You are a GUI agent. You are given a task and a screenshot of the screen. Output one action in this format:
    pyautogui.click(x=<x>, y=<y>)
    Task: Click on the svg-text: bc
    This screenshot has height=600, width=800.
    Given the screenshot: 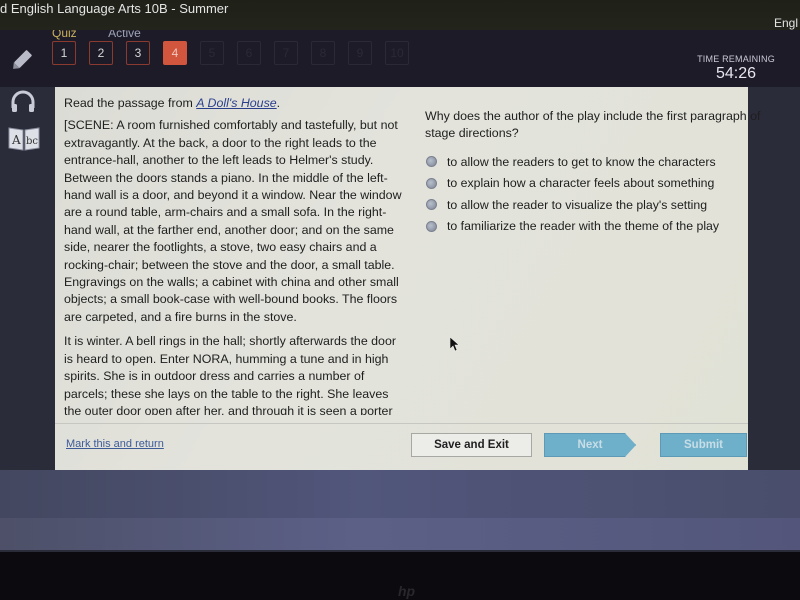 What is the action you would take?
    pyautogui.click(x=32, y=141)
    